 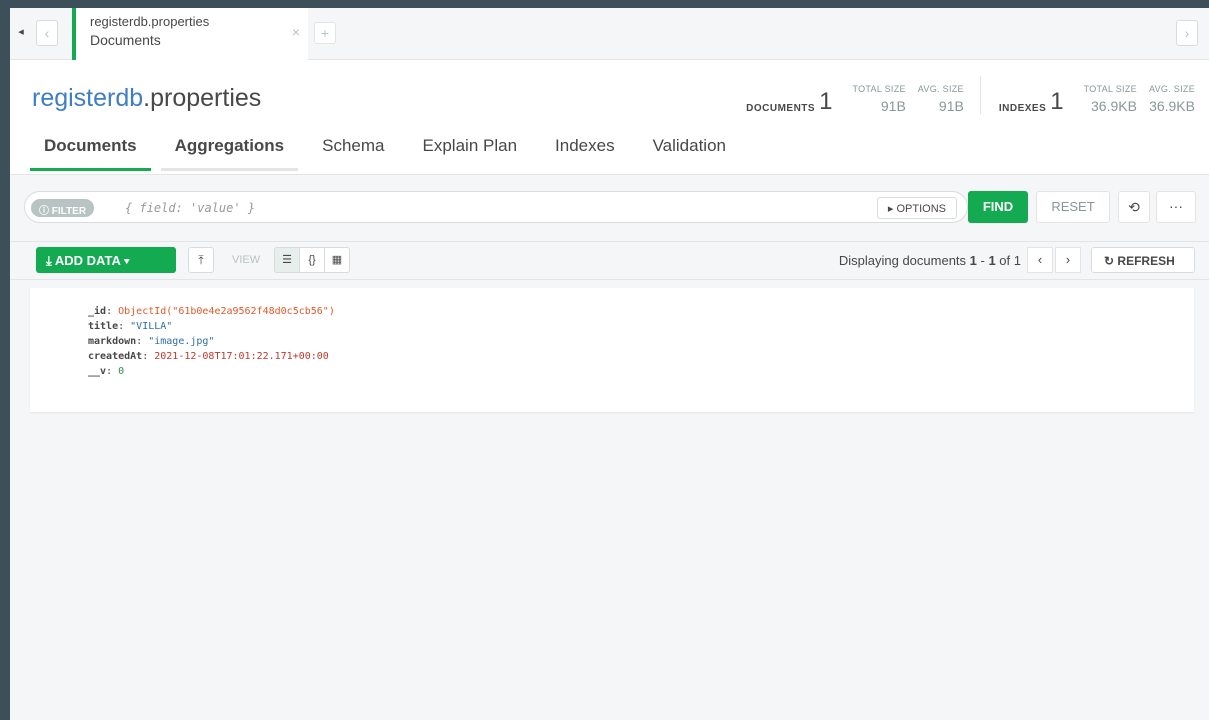 What do you see at coordinates (337, 260) in the screenshot?
I see `table-view-icon: ▦` at bounding box center [337, 260].